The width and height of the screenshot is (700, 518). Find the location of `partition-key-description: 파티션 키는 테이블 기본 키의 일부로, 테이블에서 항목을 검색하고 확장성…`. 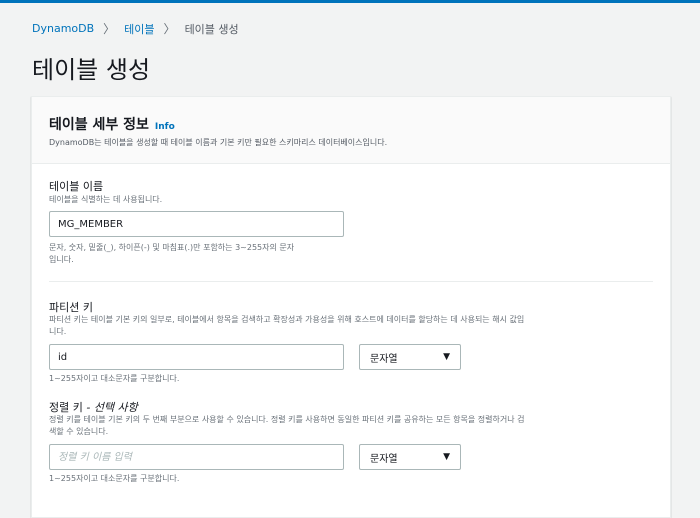

partition-key-description: 파티션 키는 테이블 기본 키의 일부로, 테이블에서 항목을 검색하고 확장성… is located at coordinates (287, 319).